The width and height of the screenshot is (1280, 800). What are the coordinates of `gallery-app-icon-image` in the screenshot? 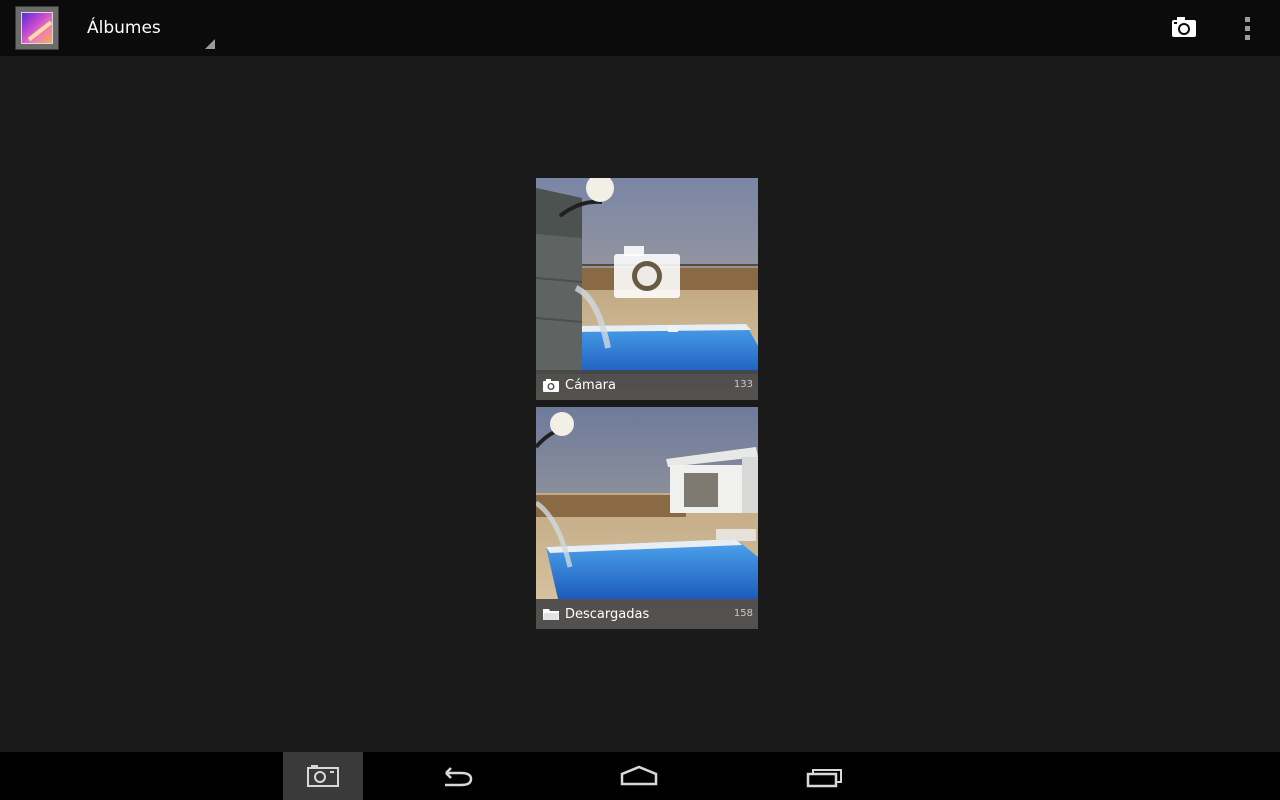 It's located at (37, 28).